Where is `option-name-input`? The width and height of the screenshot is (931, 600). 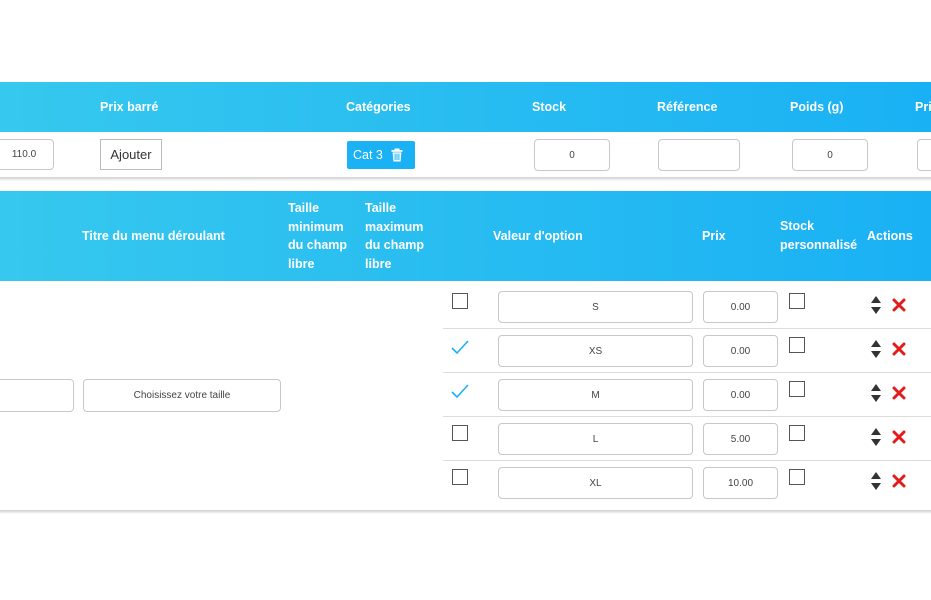
option-name-input is located at coordinates (37, 395).